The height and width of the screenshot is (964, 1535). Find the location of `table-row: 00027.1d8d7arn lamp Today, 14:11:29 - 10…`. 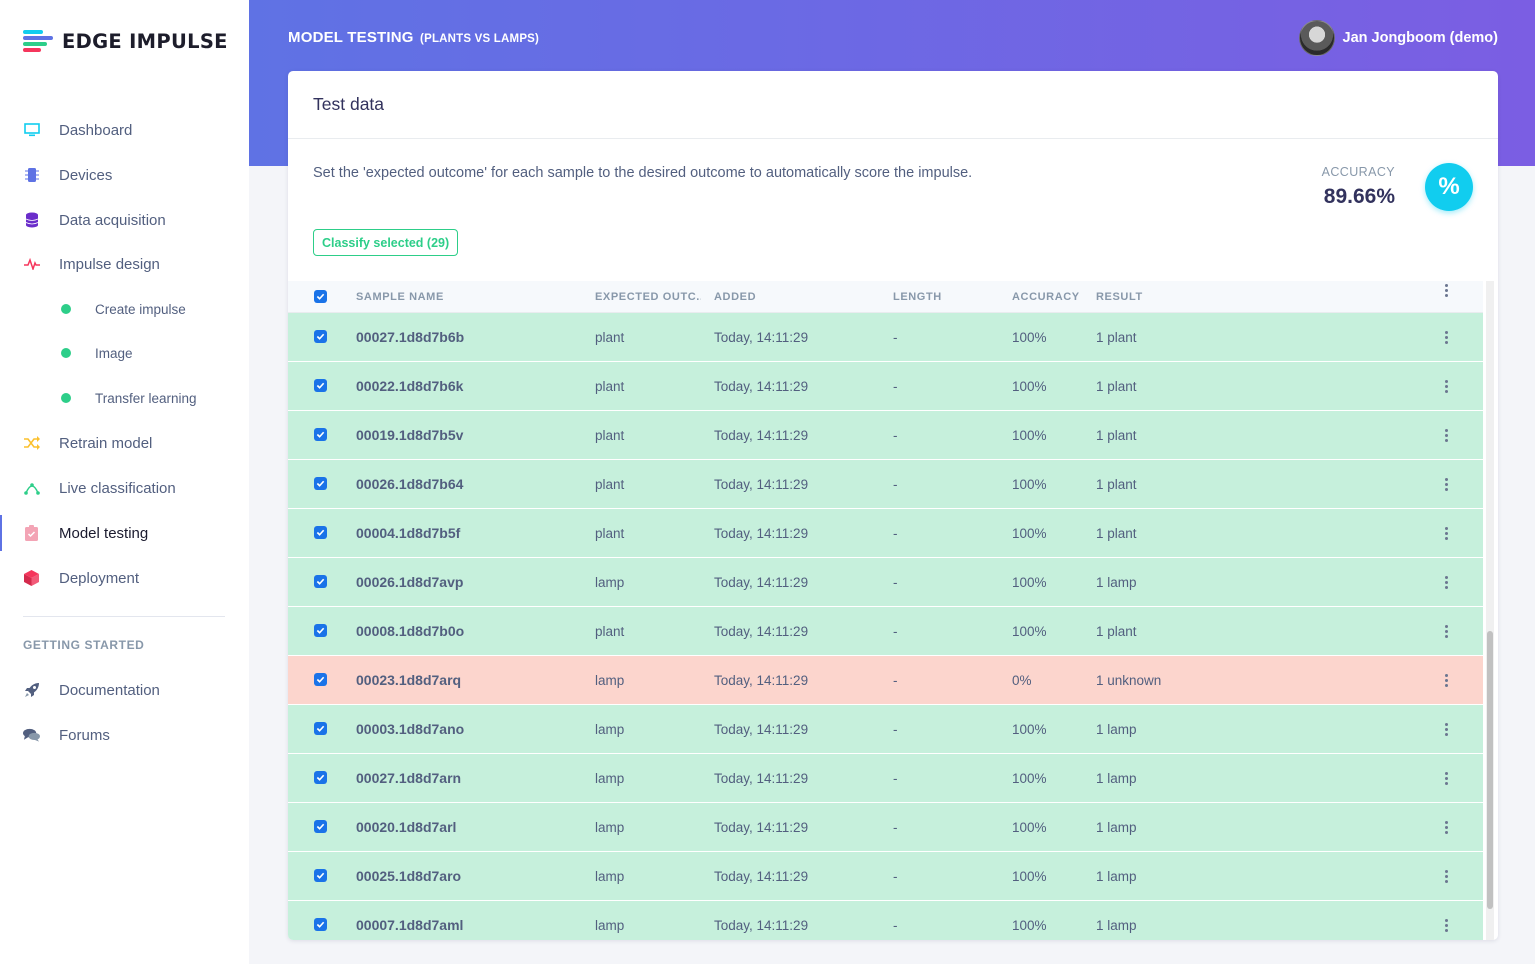

table-row: 00027.1d8d7arn lamp Today, 14:11:29 - 10… is located at coordinates (885, 778).